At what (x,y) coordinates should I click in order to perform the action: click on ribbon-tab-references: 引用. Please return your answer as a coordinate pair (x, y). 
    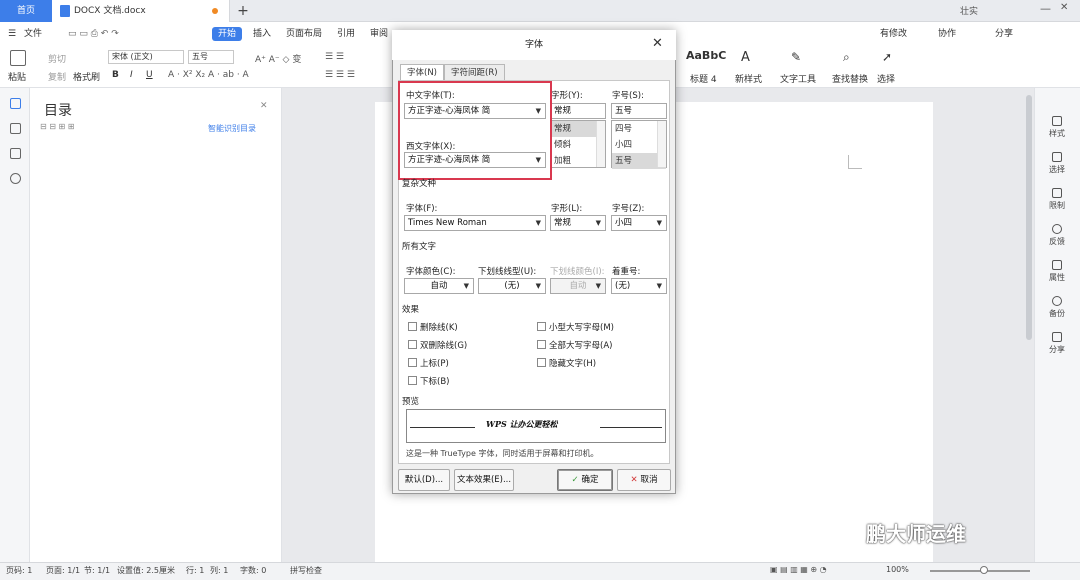
    Looking at the image, I should click on (346, 34).